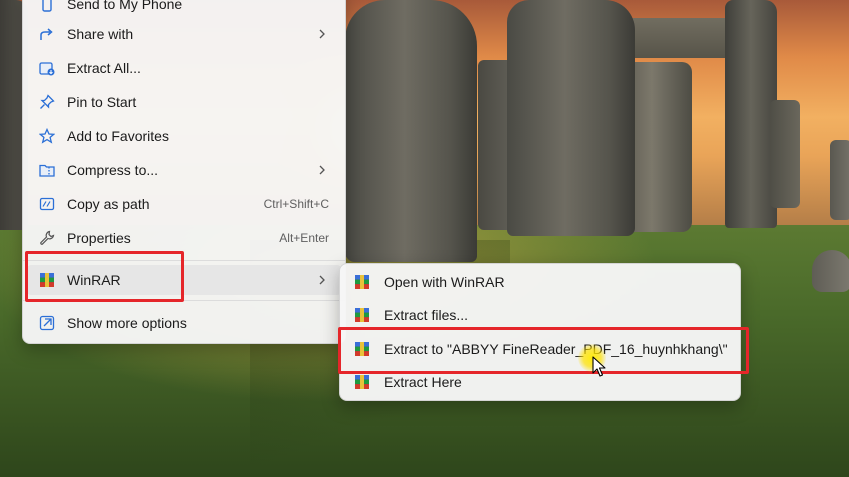 Image resolution: width=849 pixels, height=477 pixels. I want to click on menu-item-label: Add to Favorites, so click(118, 136).